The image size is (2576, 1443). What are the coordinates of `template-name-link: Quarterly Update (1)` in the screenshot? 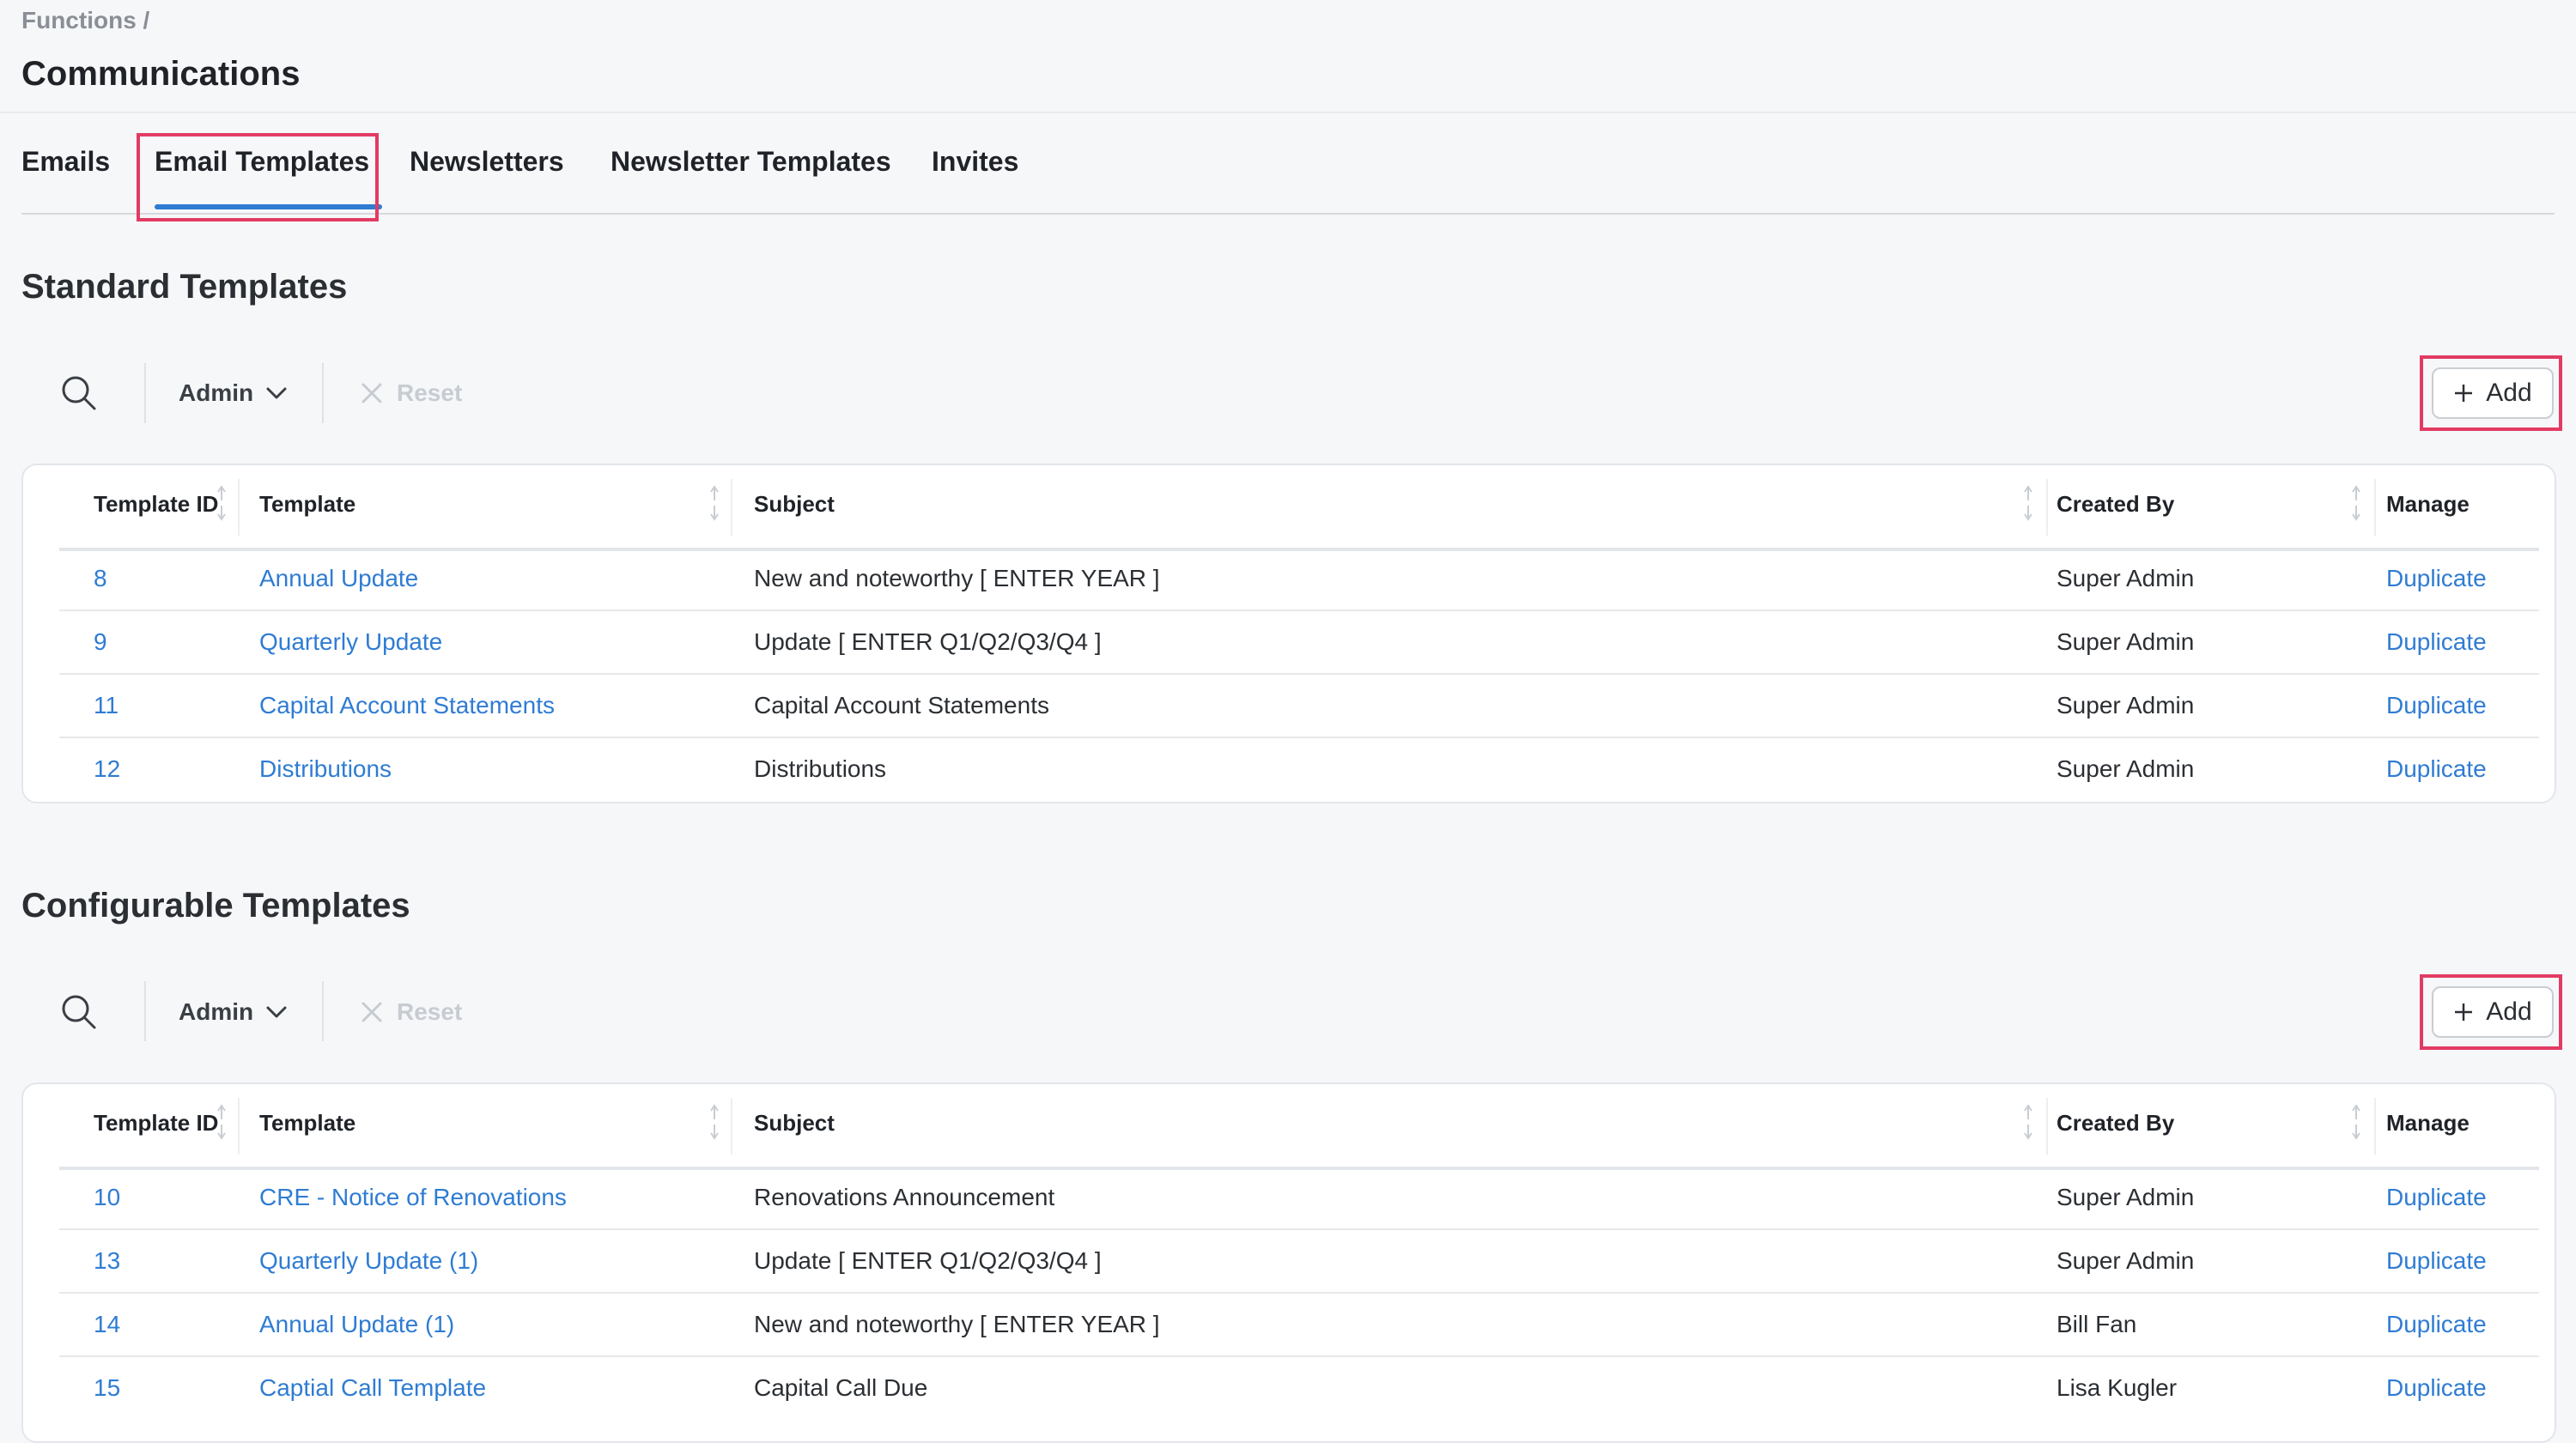 It's located at (368, 1261).